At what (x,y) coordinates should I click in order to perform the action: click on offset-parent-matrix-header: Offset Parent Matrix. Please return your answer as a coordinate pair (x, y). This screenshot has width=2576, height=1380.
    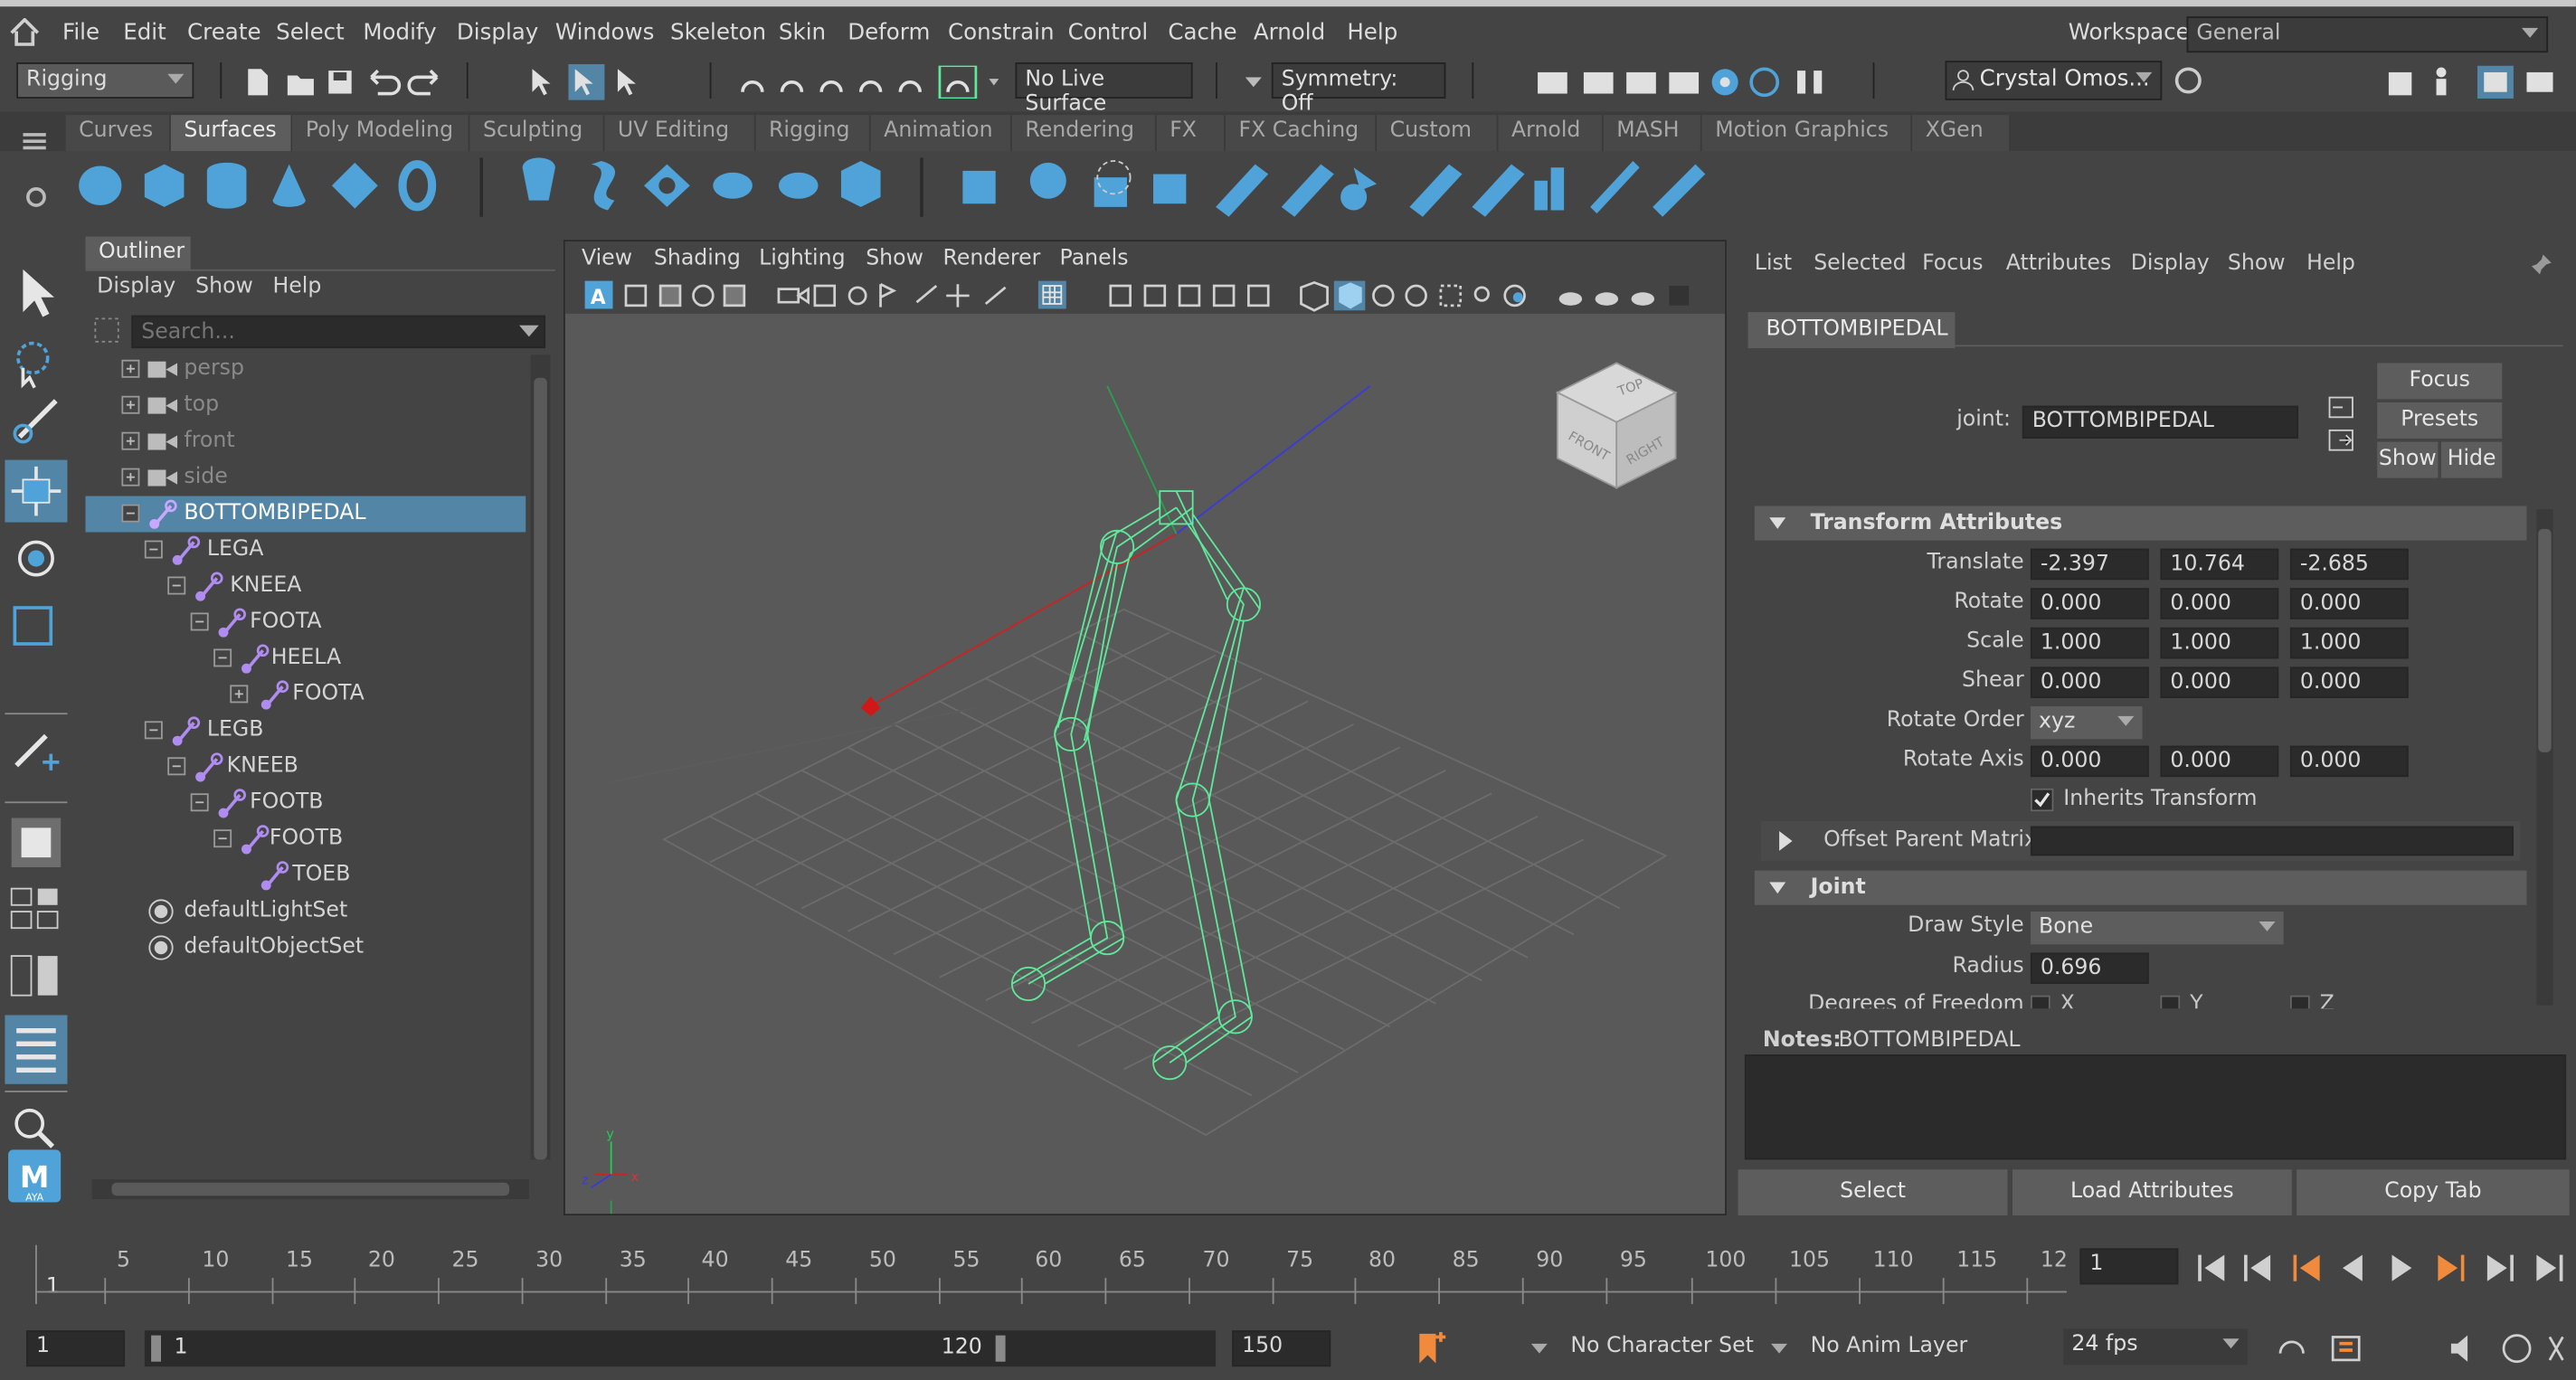
    Looking at the image, I should click on (2141, 841).